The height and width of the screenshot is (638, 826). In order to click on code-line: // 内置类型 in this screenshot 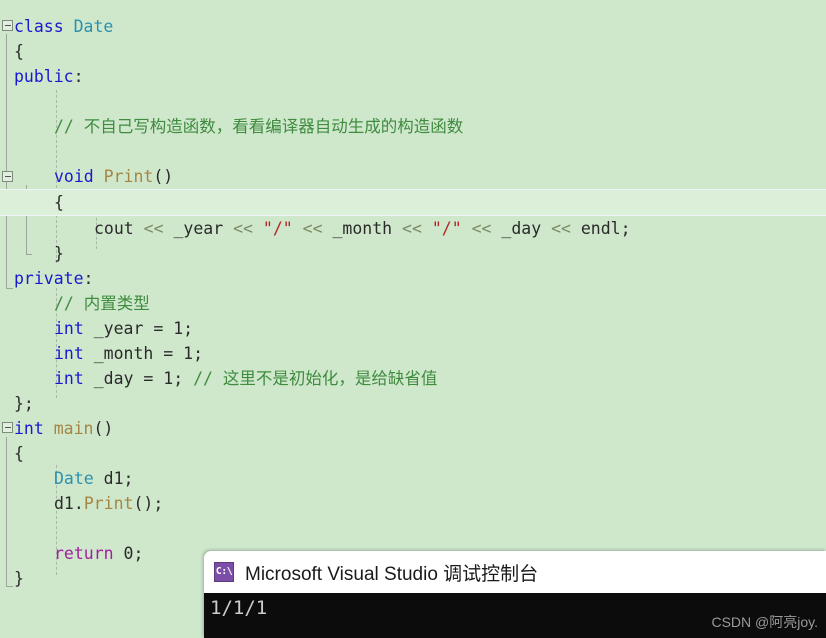, I will do `click(413, 303)`.